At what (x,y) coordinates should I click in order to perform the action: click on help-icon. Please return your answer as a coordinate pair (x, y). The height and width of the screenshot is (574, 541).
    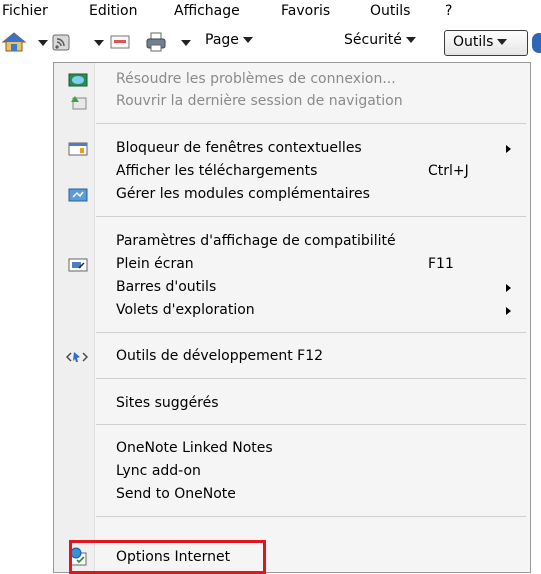
    Looking at the image, I should click on (536, 43).